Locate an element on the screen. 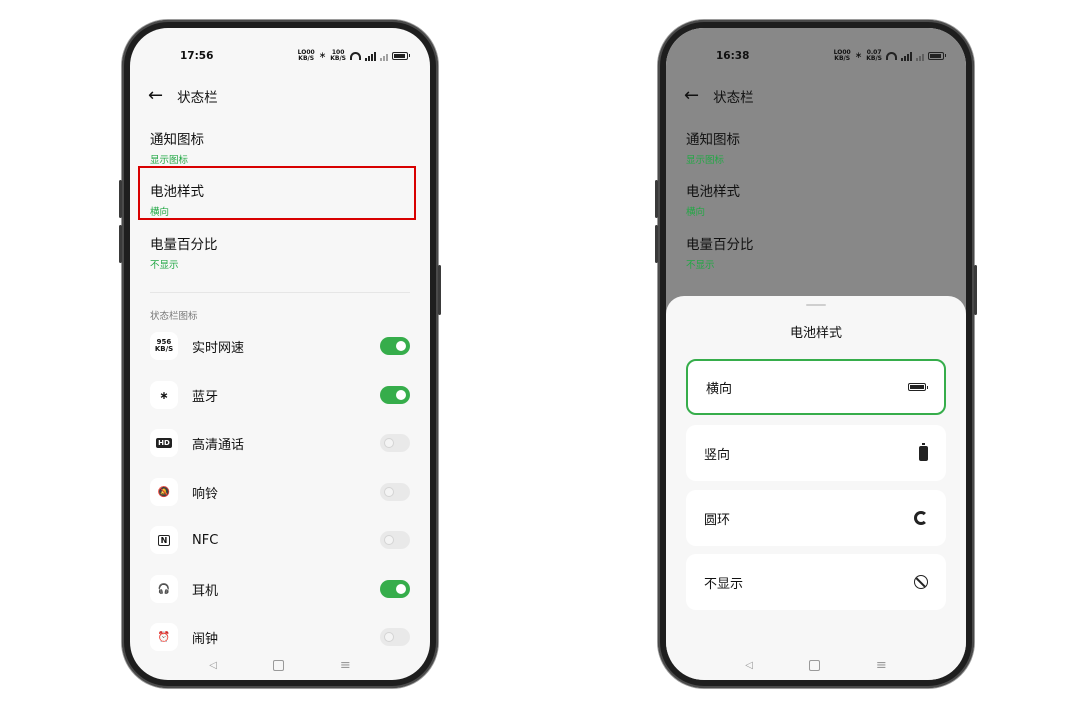  status-icon-row-alarm: ⏰ 闹钟 is located at coordinates (280, 637).